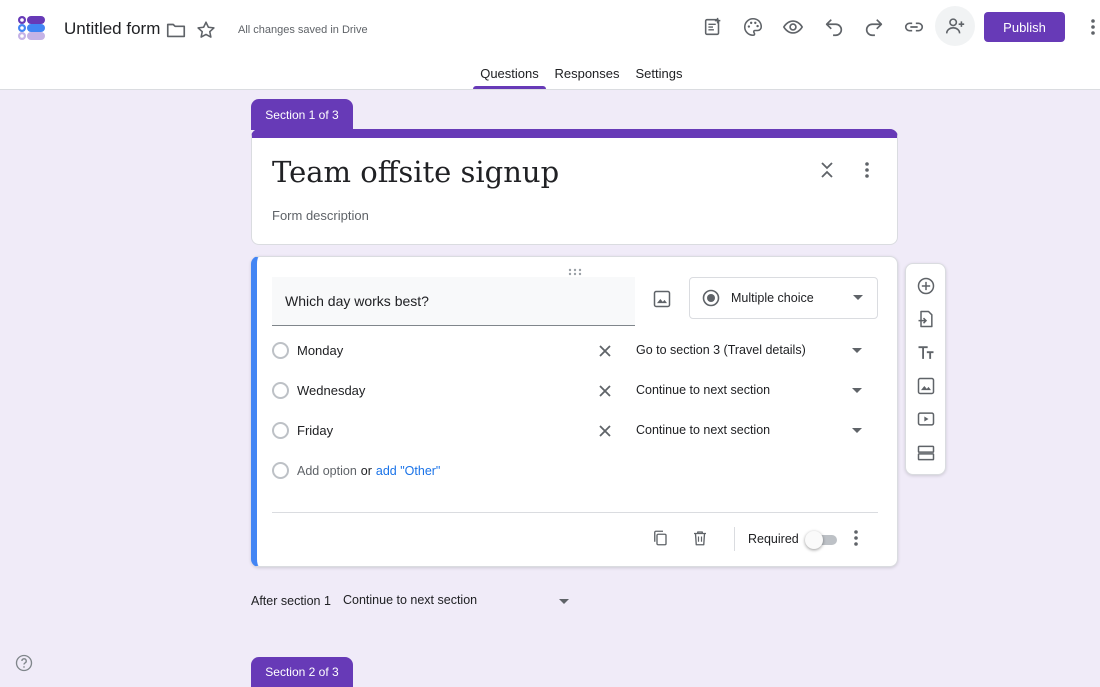 The image size is (1100, 687). What do you see at coordinates (587, 73) in the screenshot?
I see `tab-responses: Responses` at bounding box center [587, 73].